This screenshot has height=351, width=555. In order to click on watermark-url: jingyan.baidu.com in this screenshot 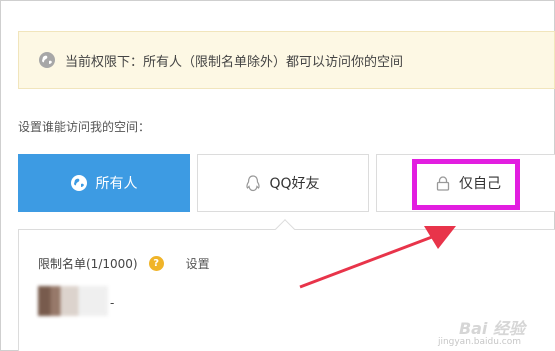, I will do `click(479, 342)`.